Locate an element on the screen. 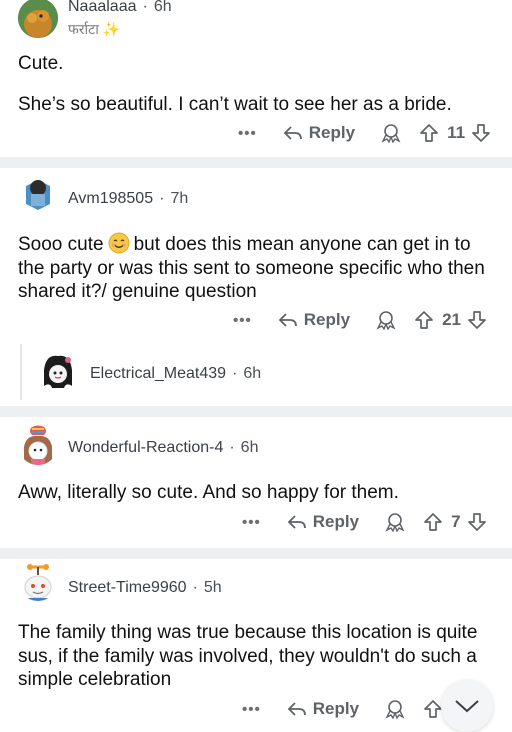 This screenshot has height=732, width=512. sparkles-icon: ✨ is located at coordinates (111, 29).